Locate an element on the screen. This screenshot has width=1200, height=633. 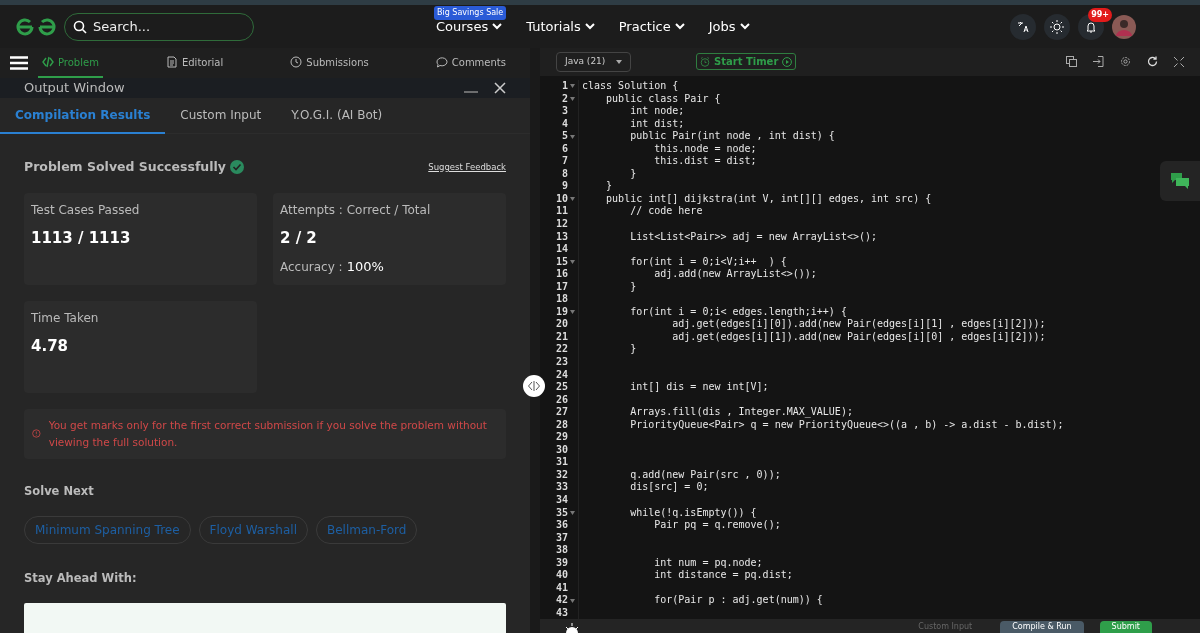
output-tab: Custom Input is located at coordinates (221, 115).